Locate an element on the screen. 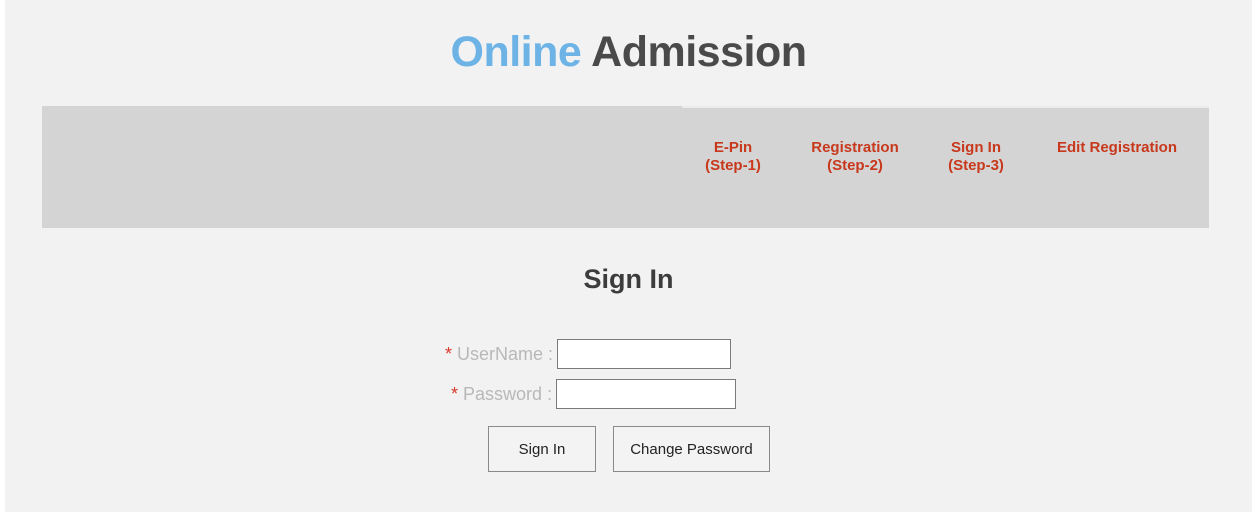 This screenshot has width=1257, height=512. nav-bar-divider is located at coordinates (945, 107).